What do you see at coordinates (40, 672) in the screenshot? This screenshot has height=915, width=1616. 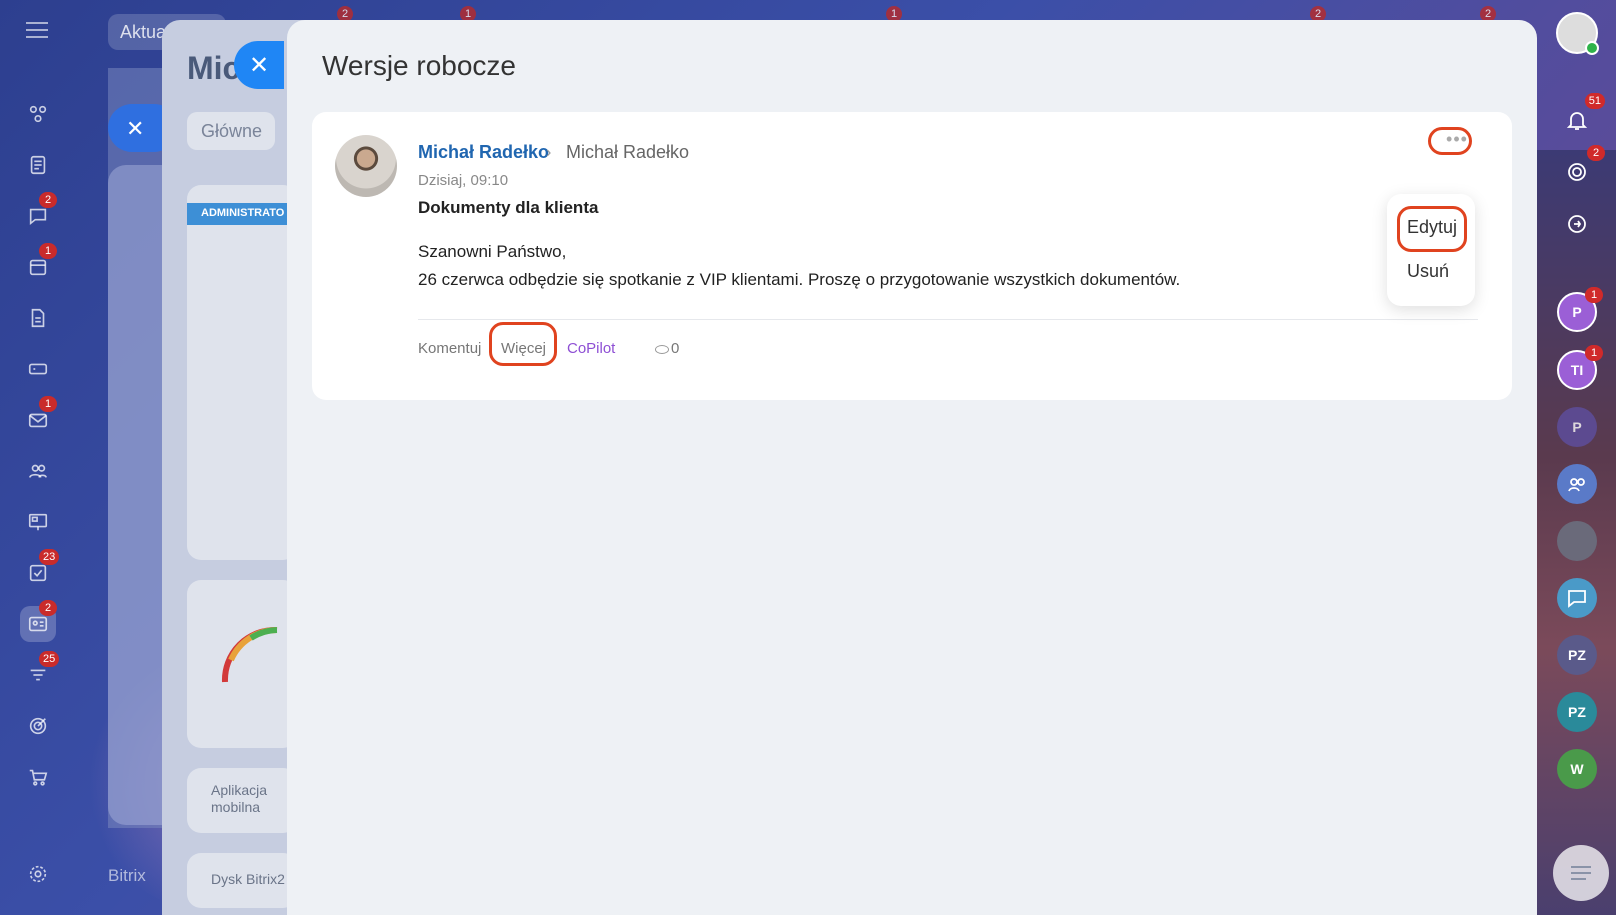 I see `filter-icon: 25` at bounding box center [40, 672].